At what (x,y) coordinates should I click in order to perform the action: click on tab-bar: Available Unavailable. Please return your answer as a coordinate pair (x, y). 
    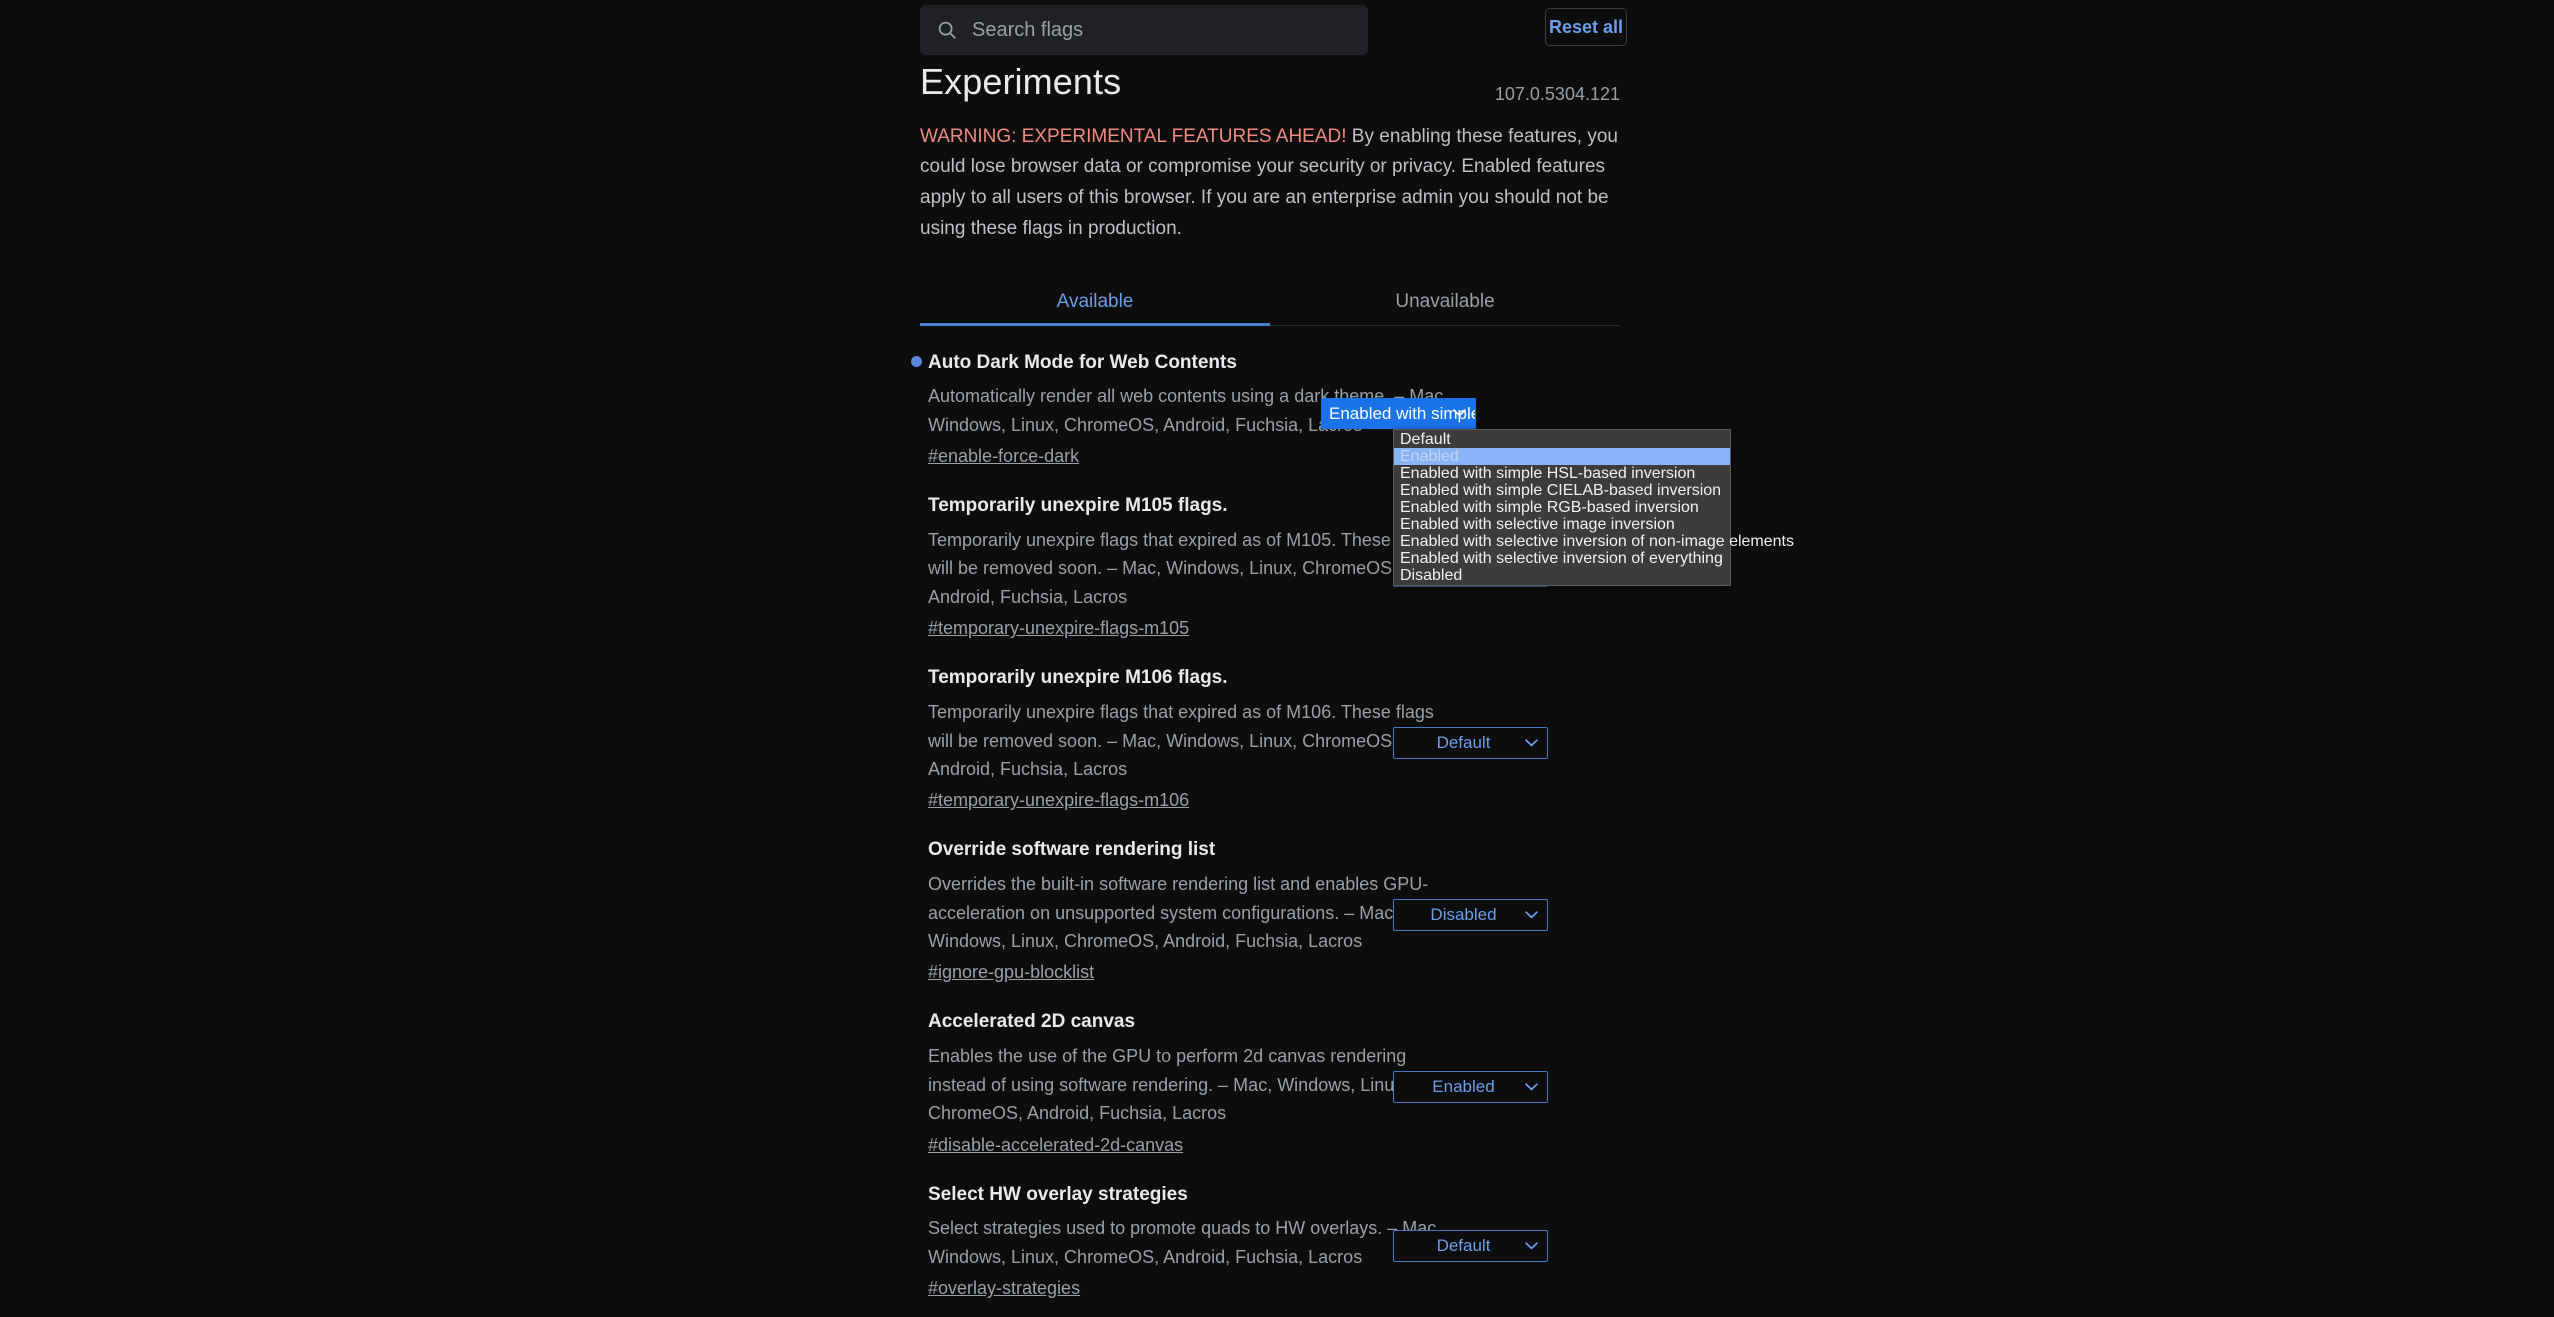
    Looking at the image, I should click on (1270, 302).